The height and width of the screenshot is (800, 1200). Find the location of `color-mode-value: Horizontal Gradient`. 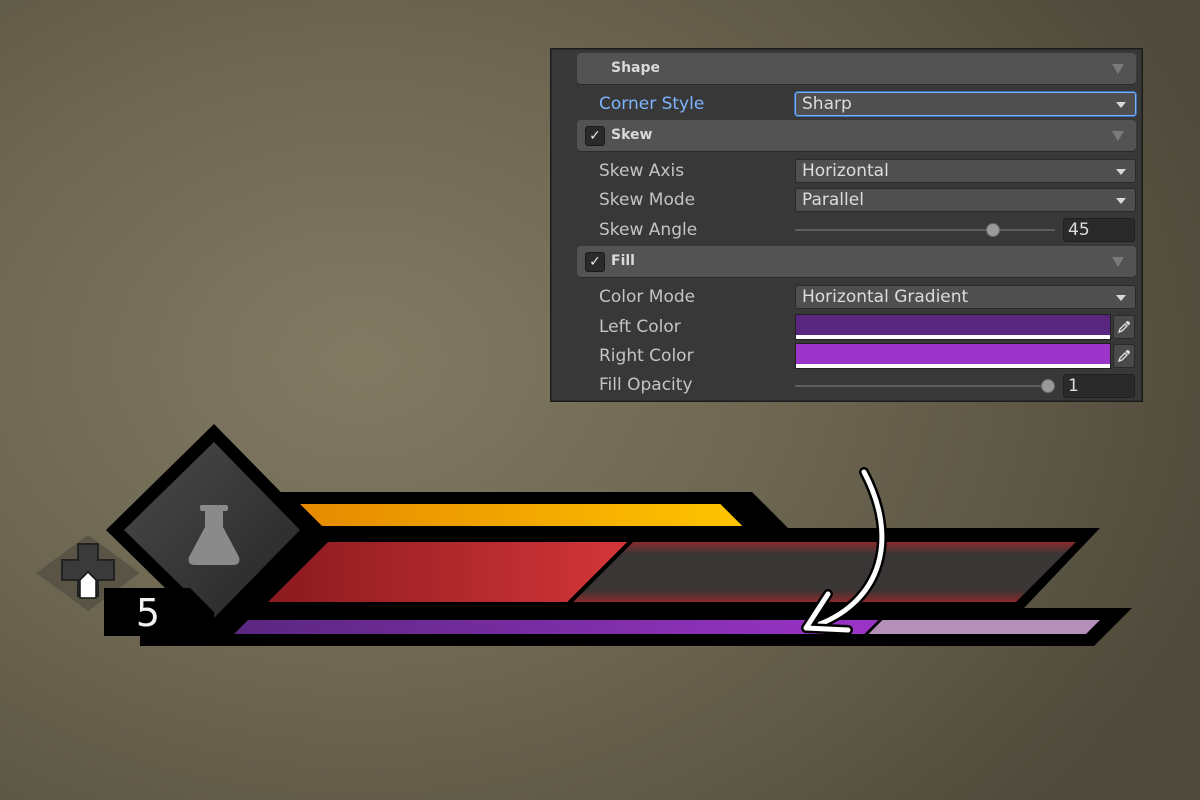

color-mode-value: Horizontal Gradient is located at coordinates (885, 297).